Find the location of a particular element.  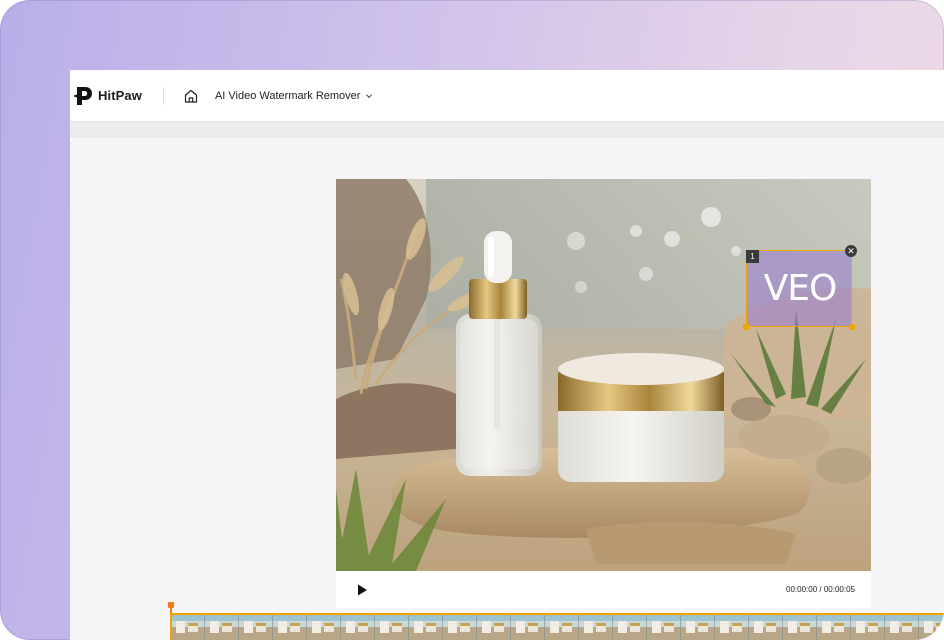

time-display: 00:00:00 / 00:00:05 is located at coordinates (820, 589).